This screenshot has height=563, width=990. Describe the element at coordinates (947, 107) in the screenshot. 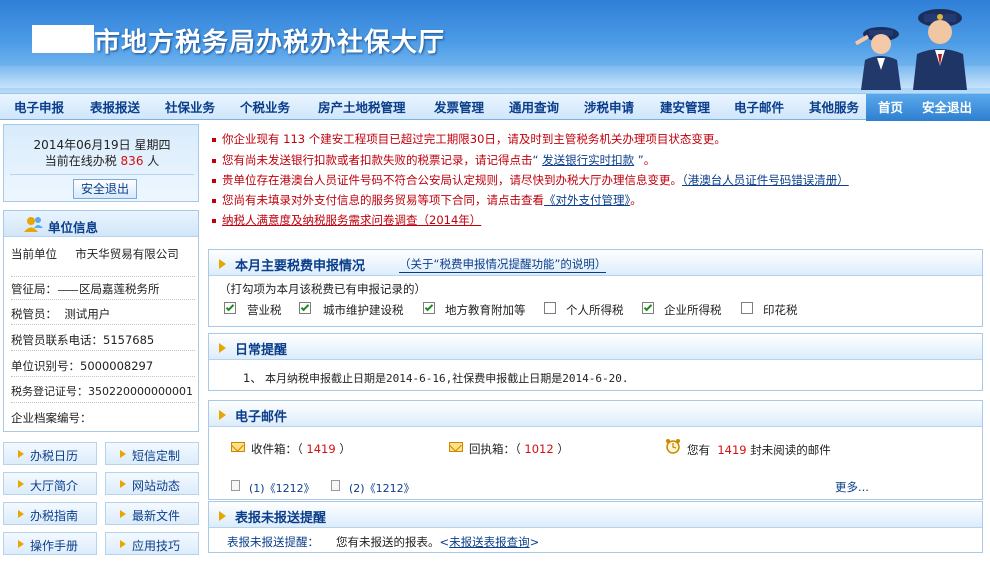

I see `nav-item-logout: 安全退出` at that location.